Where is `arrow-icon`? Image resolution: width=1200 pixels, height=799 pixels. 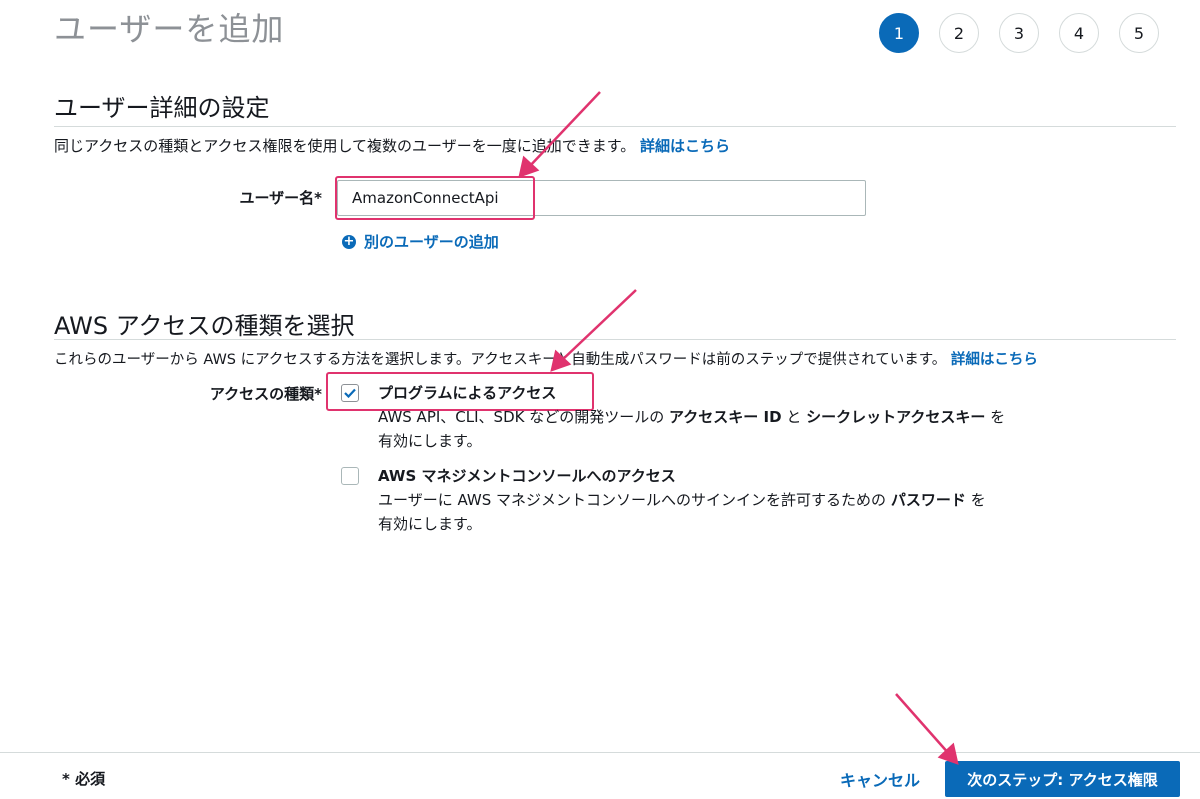 arrow-icon is located at coordinates (559, 134).